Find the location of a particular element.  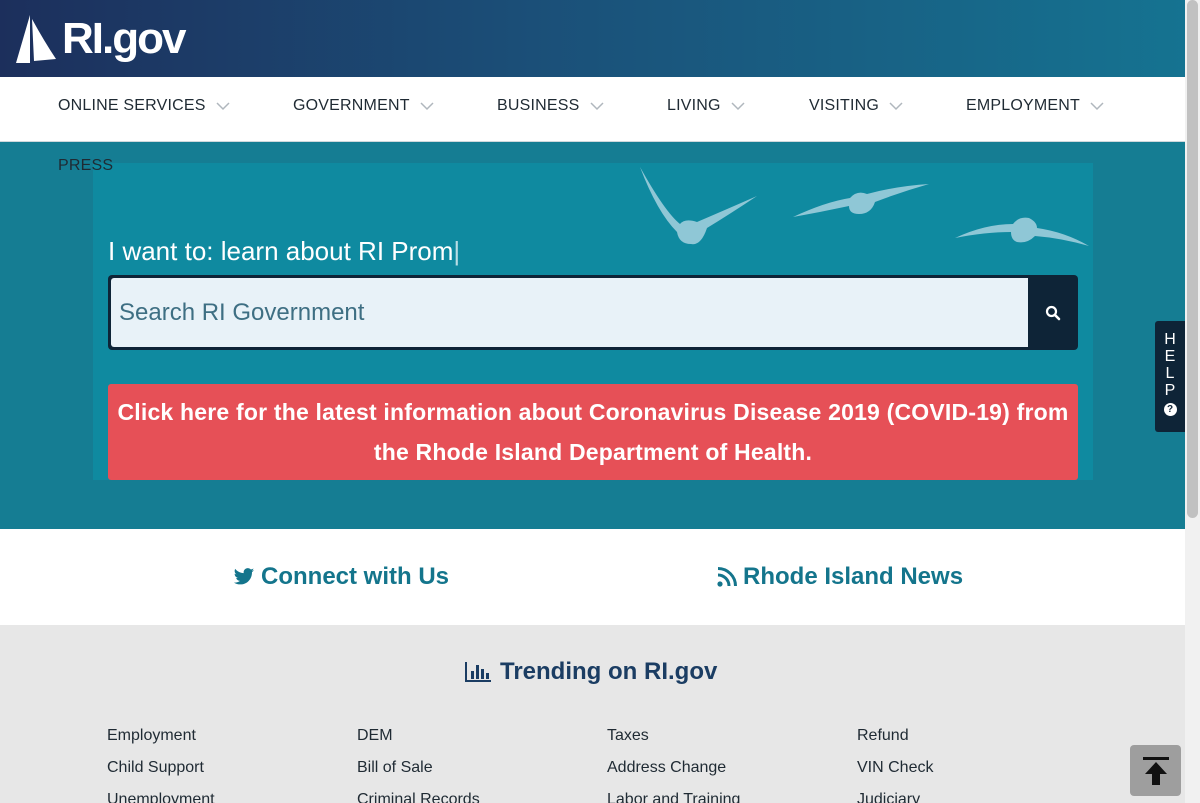

help-letter: L is located at coordinates (1170, 373).